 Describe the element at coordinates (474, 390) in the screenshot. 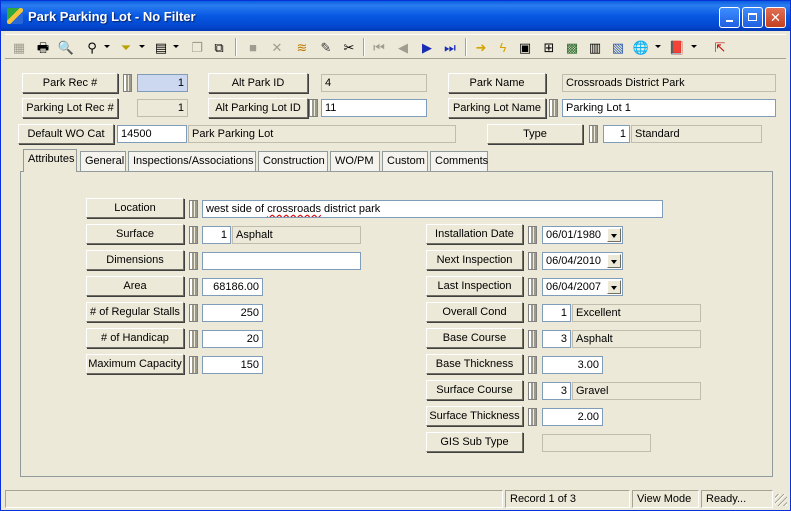

I see `surface-course-button: Surface Course` at that location.